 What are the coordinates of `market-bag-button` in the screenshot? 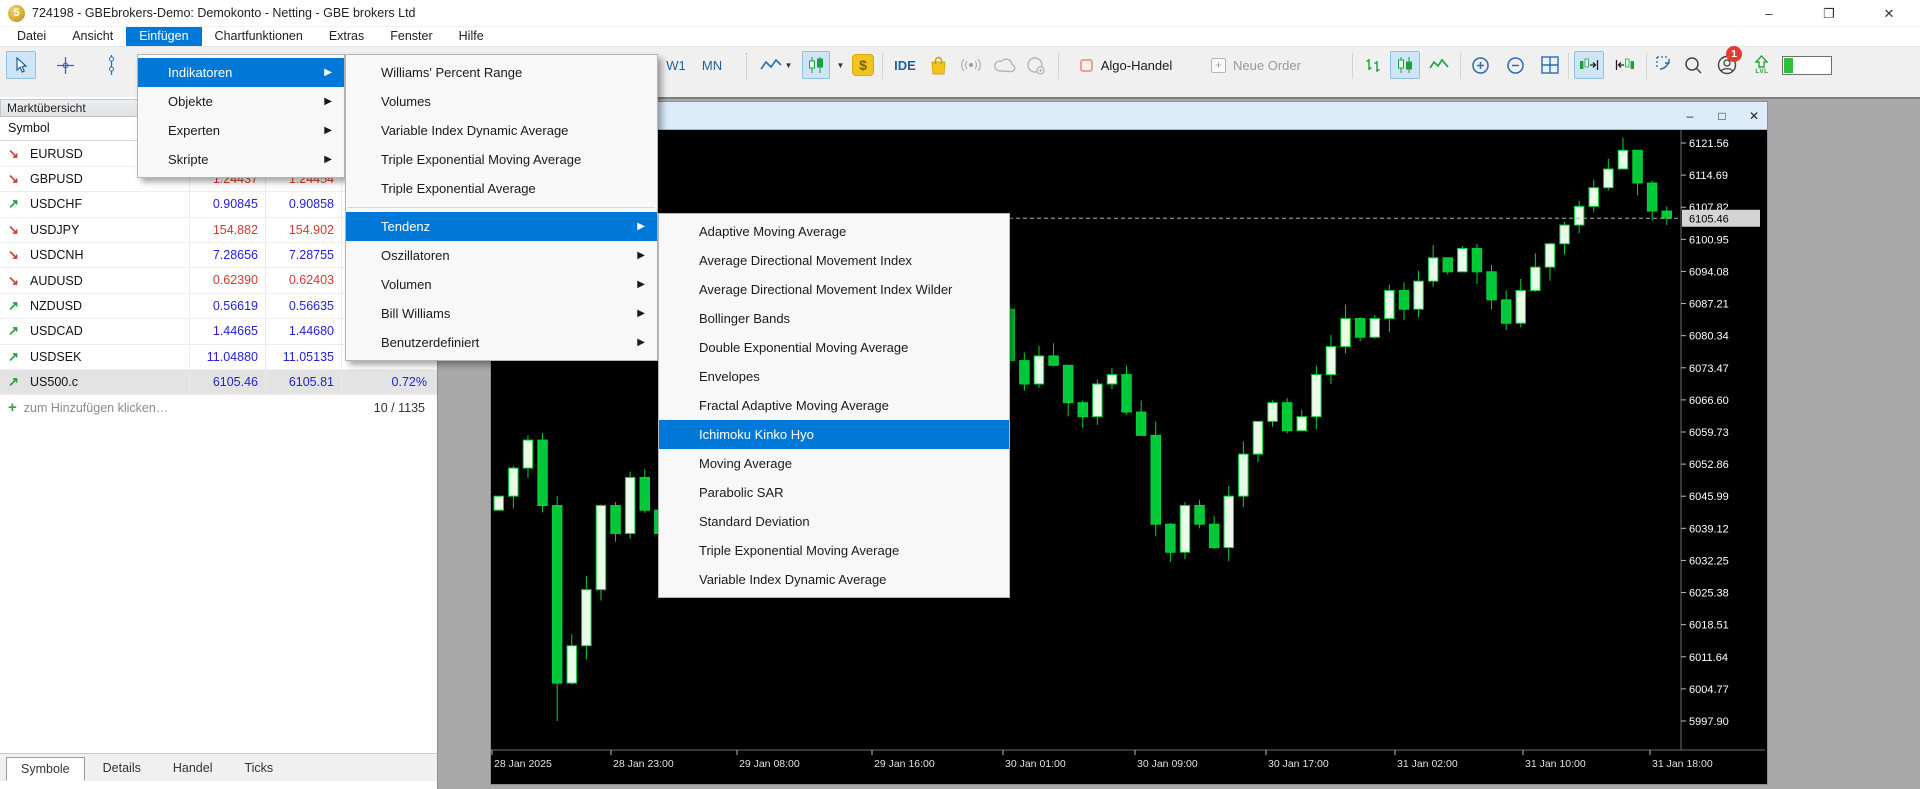 It's located at (938, 65).